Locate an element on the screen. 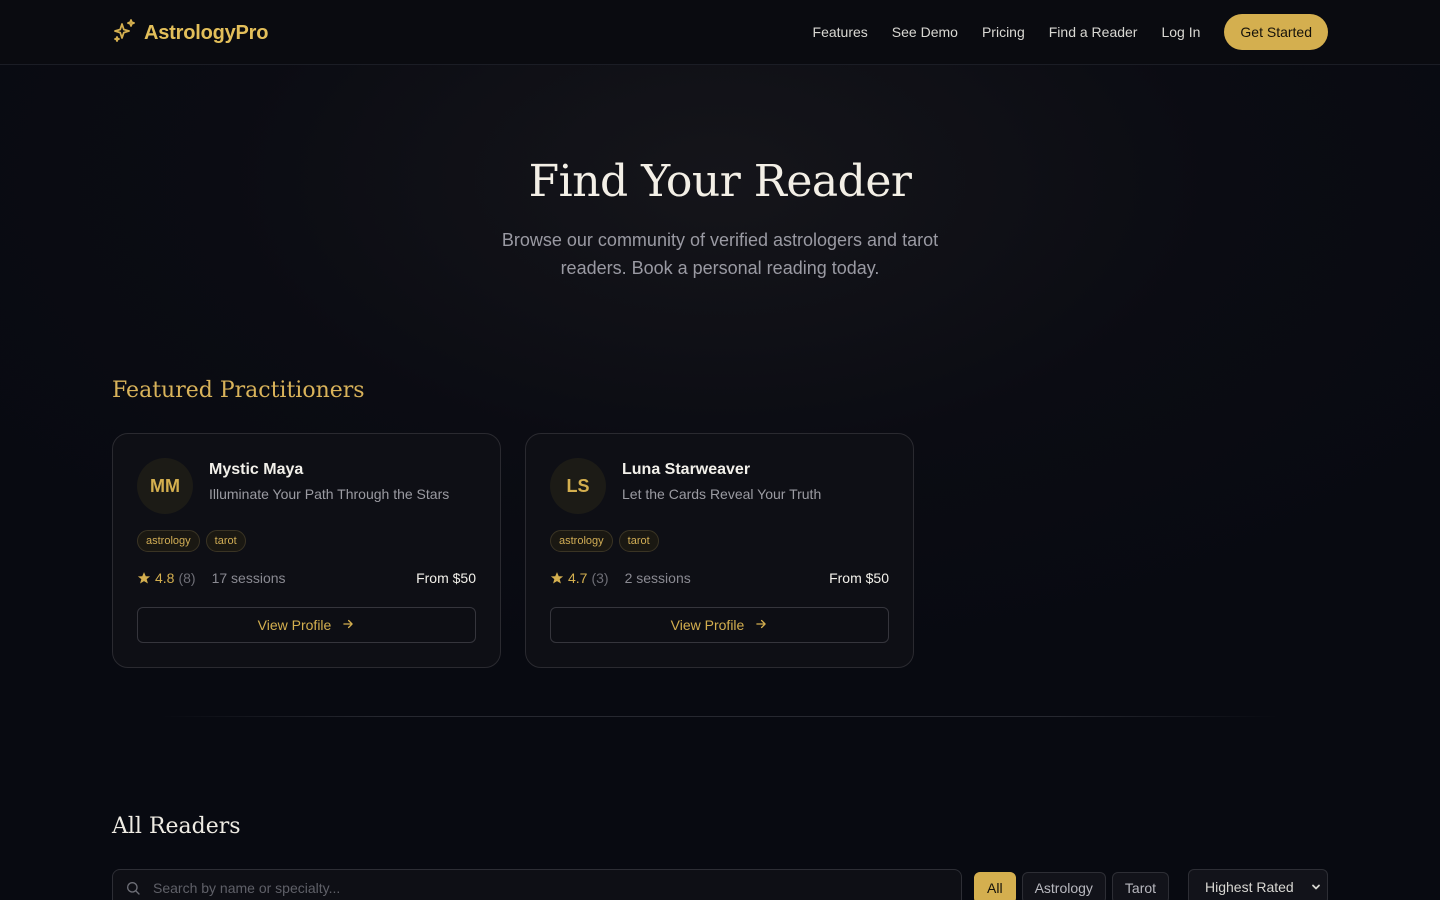  review-count: (8) is located at coordinates (187, 578).